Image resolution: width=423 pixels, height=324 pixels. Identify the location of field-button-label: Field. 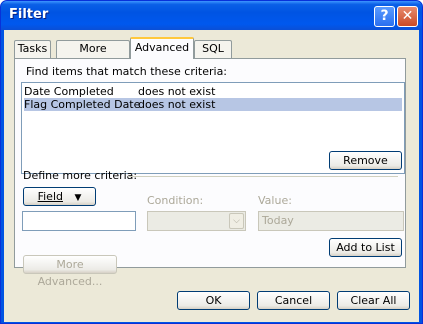
(50, 196).